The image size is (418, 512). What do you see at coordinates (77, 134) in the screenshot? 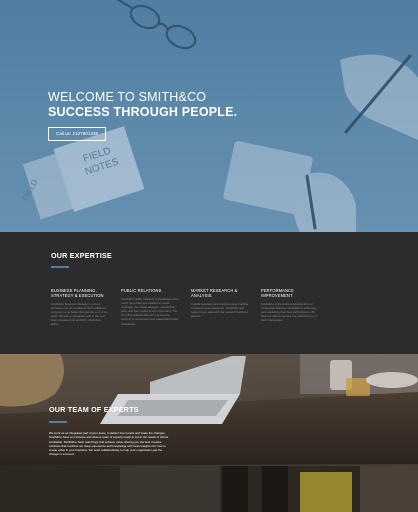
I see `call-us-button: Call us: 2127901338` at bounding box center [77, 134].